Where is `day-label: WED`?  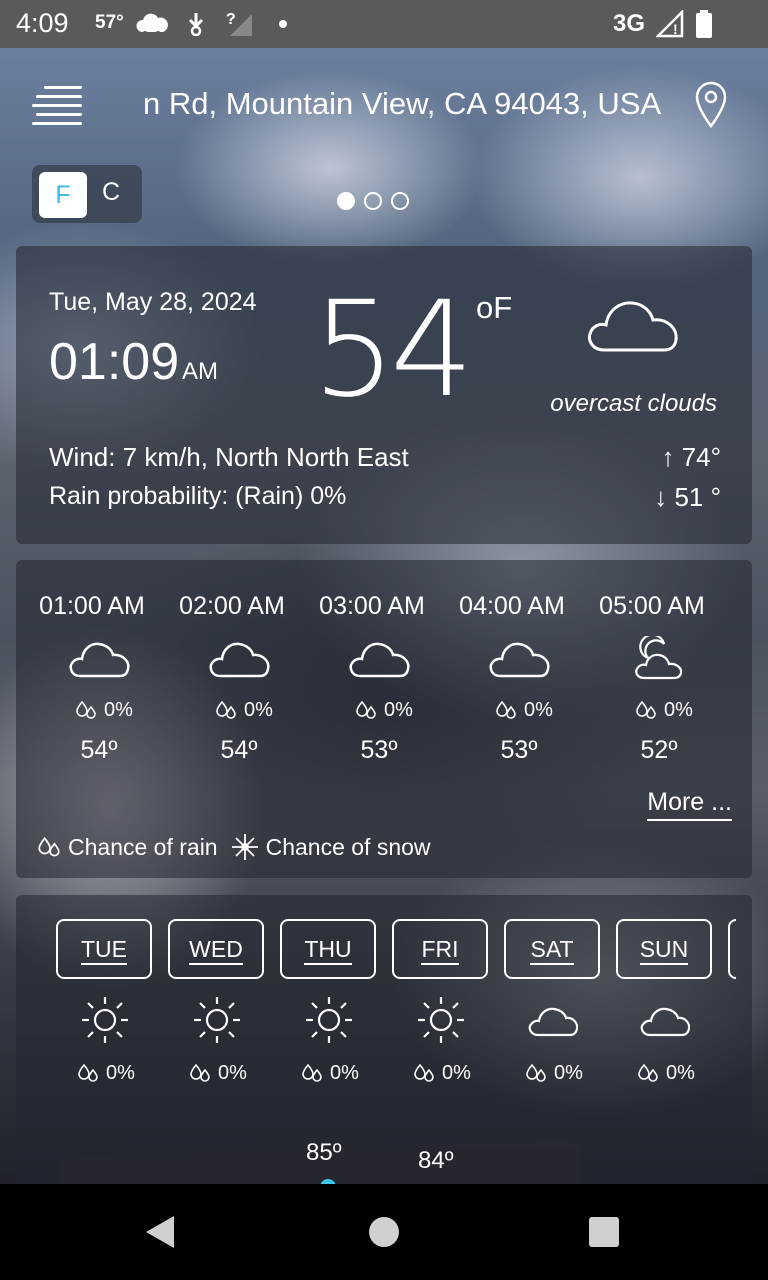
day-label: WED is located at coordinates (216, 950).